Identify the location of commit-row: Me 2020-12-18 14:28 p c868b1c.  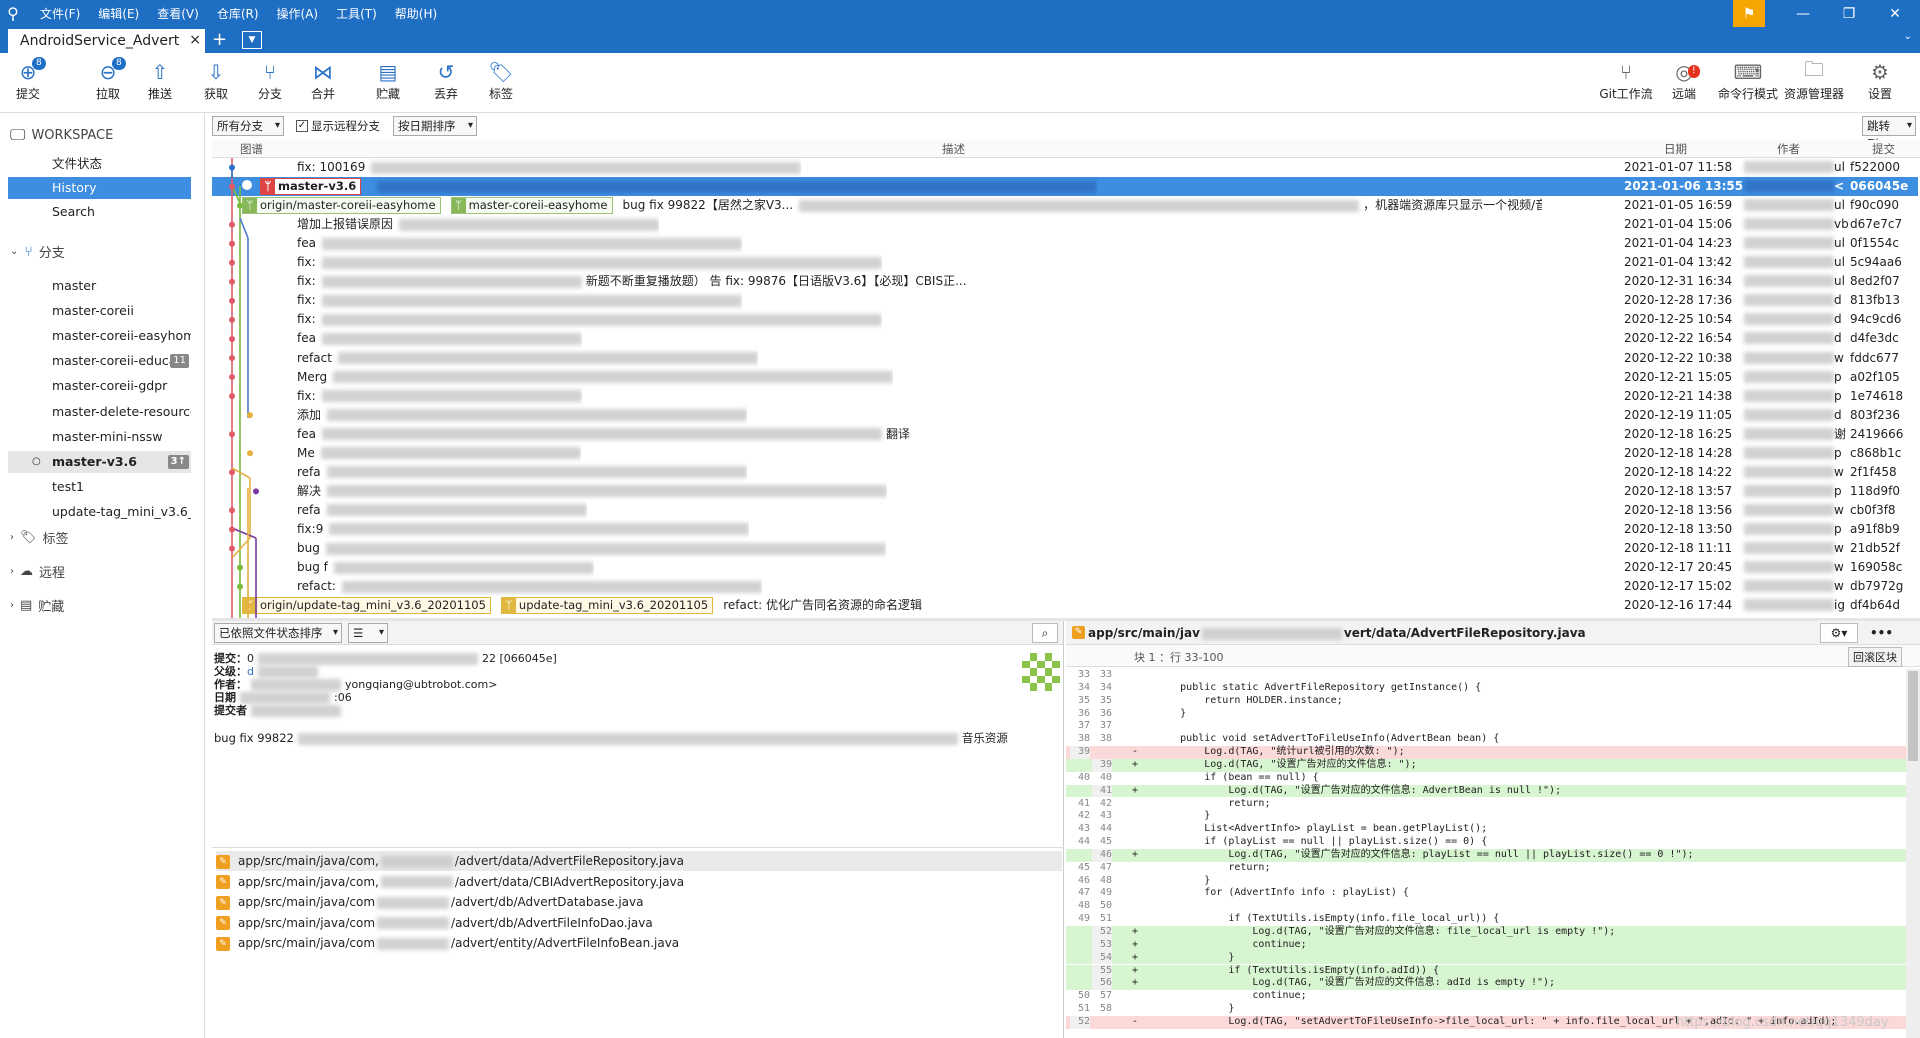
(1065, 453).